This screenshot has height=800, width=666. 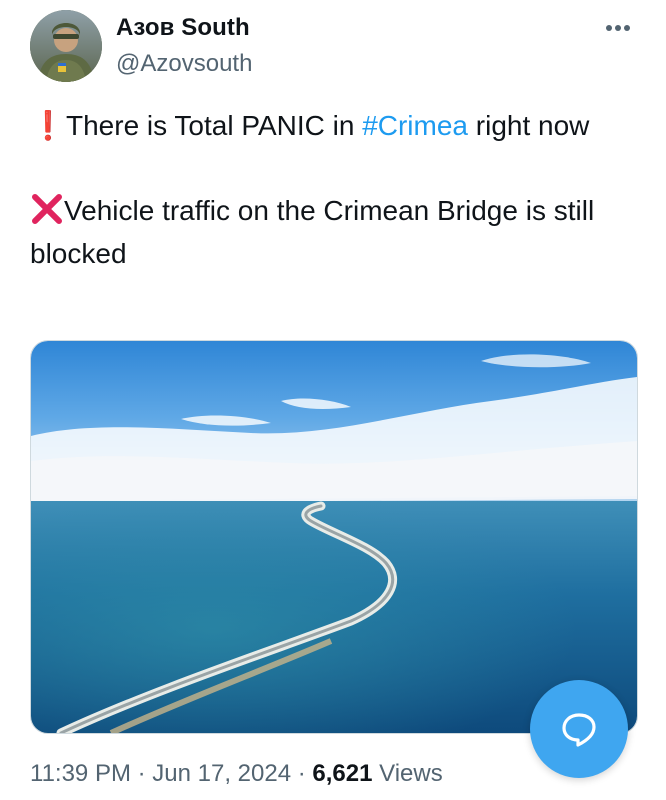 I want to click on more-horizontal-icon, so click(x=618, y=28).